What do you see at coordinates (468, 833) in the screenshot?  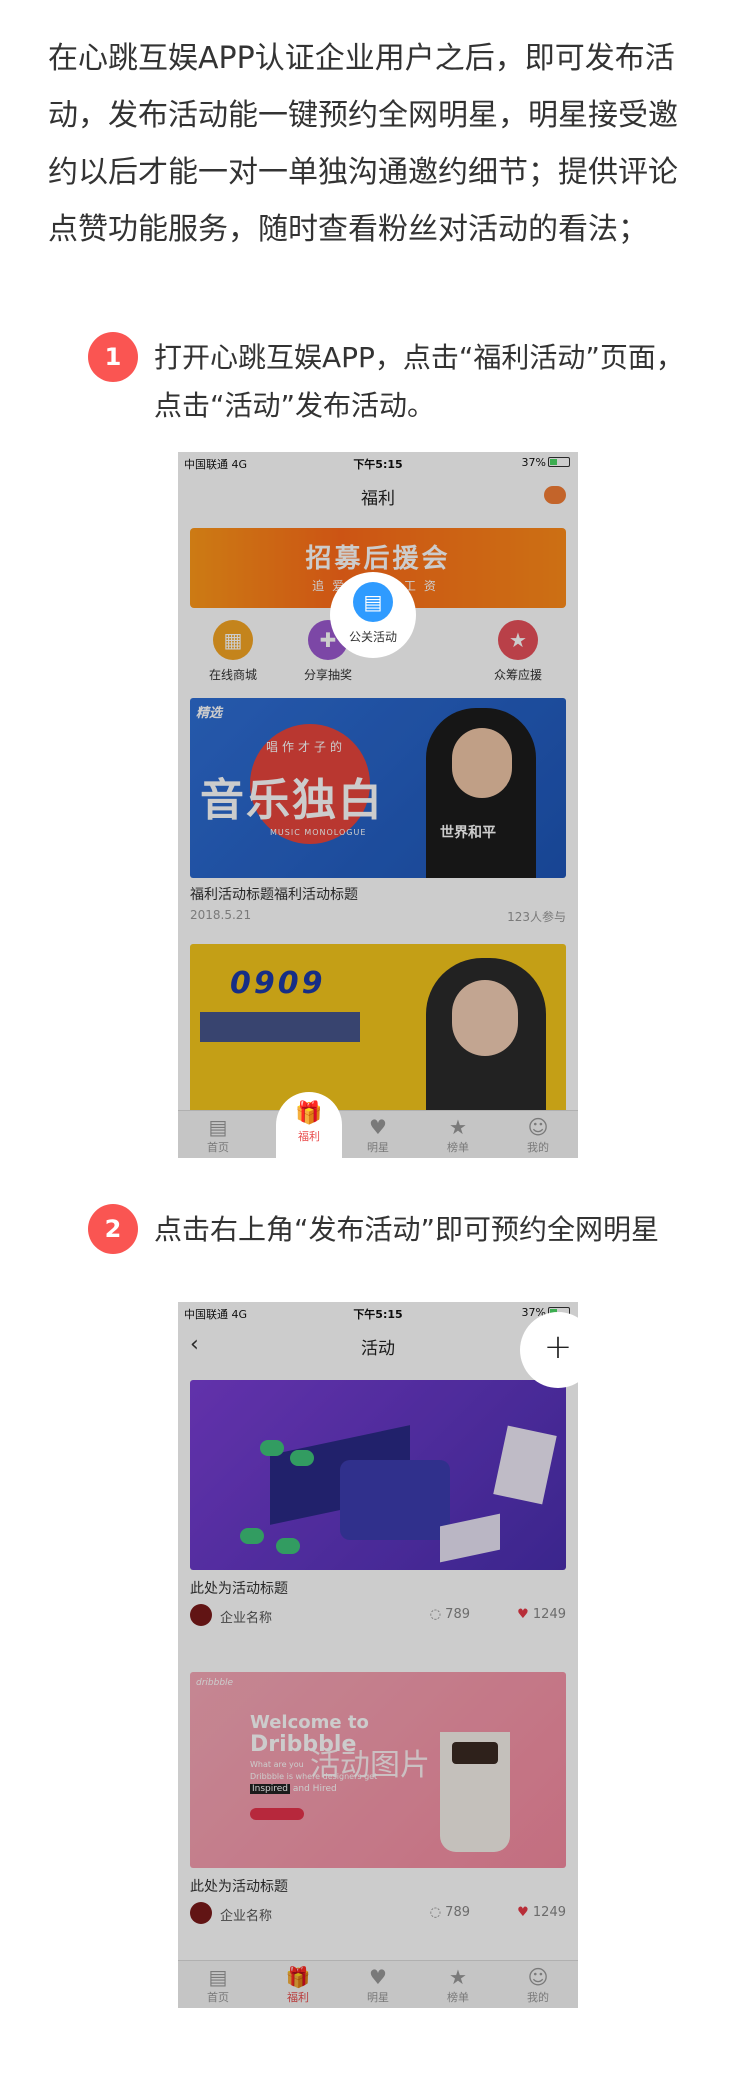 I see `shirt-text: 世界和平` at bounding box center [468, 833].